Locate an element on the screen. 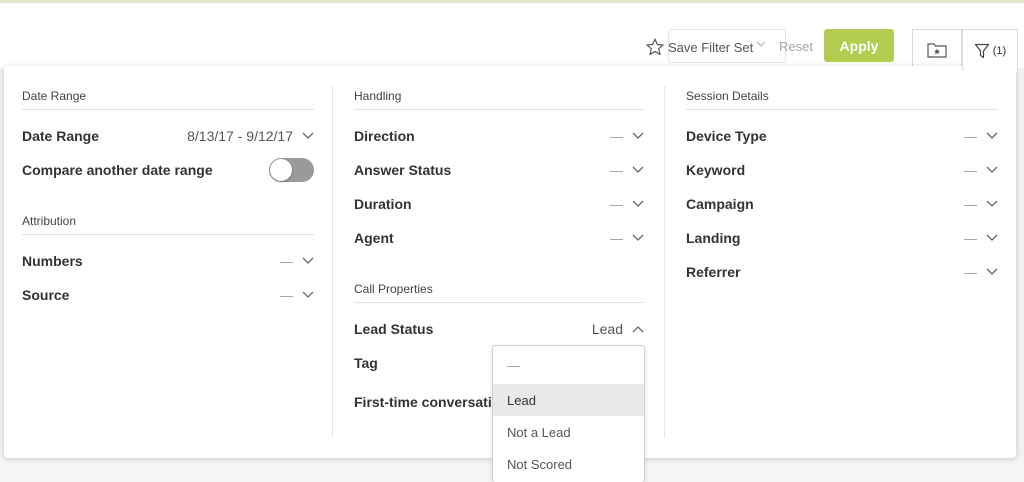 The image size is (1024, 482). dropdown-option-none: — is located at coordinates (568, 365).